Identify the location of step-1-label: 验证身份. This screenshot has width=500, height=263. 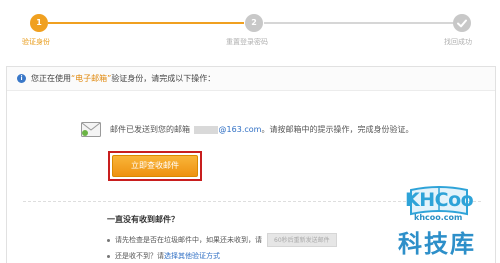
(36, 42).